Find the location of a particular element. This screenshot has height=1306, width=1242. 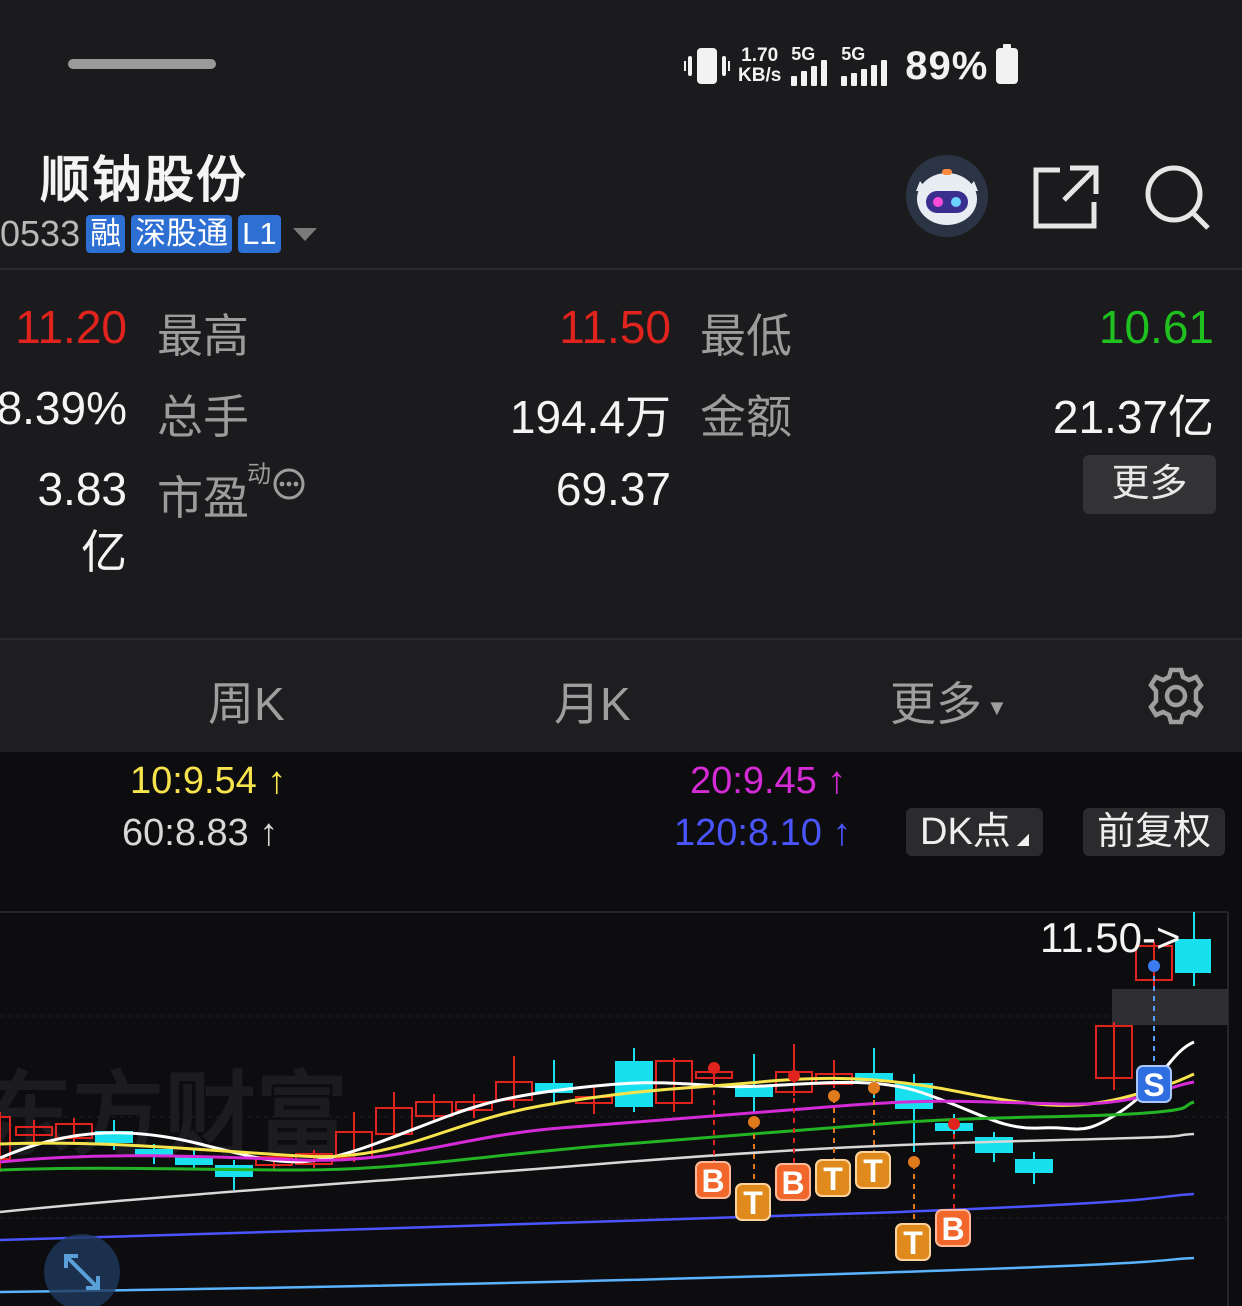

header-divider is located at coordinates (621, 269).